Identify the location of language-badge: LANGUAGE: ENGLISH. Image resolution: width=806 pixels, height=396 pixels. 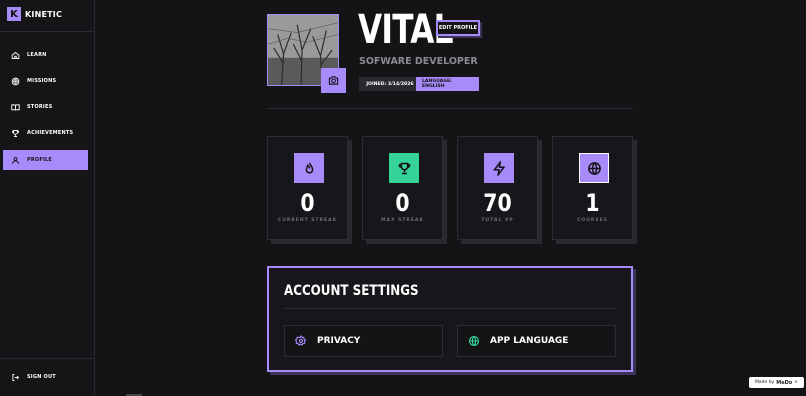
(447, 84).